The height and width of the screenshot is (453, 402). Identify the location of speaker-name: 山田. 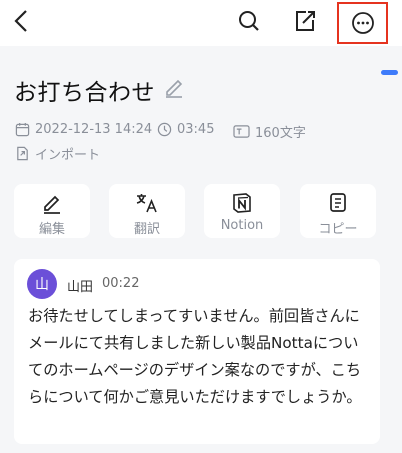
(80, 285).